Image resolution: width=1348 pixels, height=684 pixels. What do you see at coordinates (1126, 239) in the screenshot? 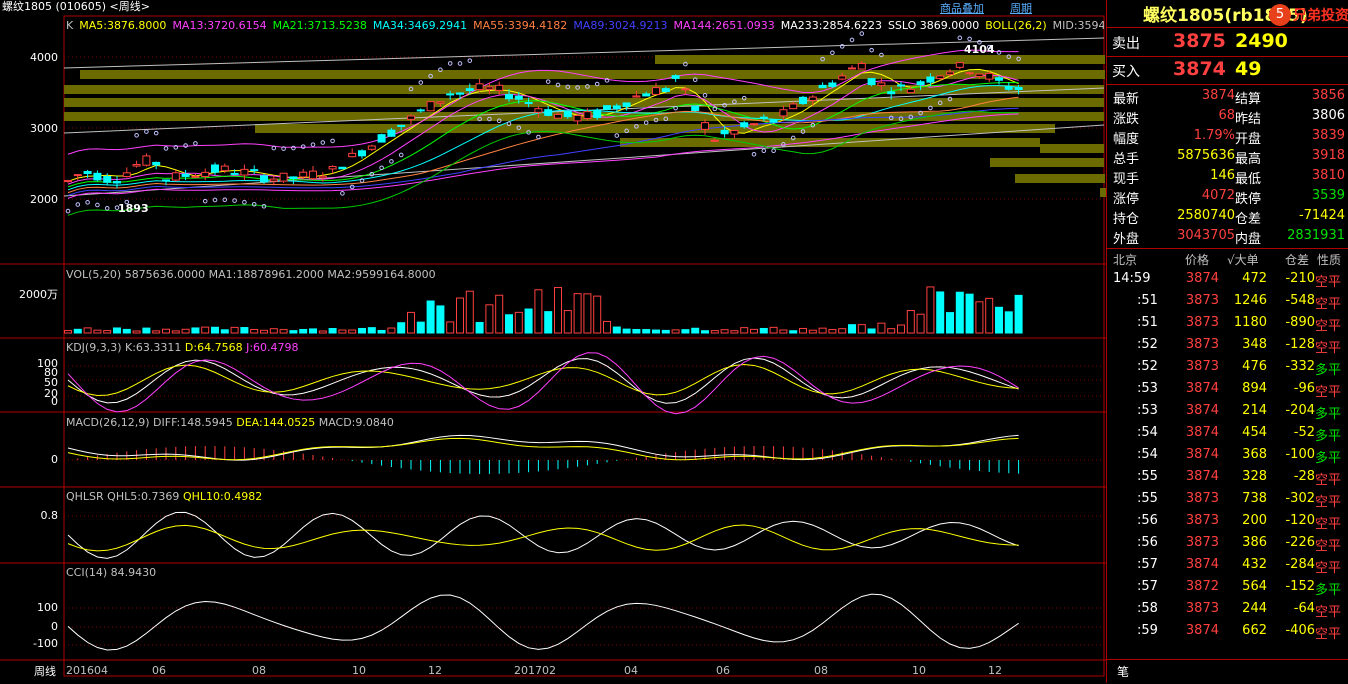
I see `stat-label: 外盘` at bounding box center [1126, 239].